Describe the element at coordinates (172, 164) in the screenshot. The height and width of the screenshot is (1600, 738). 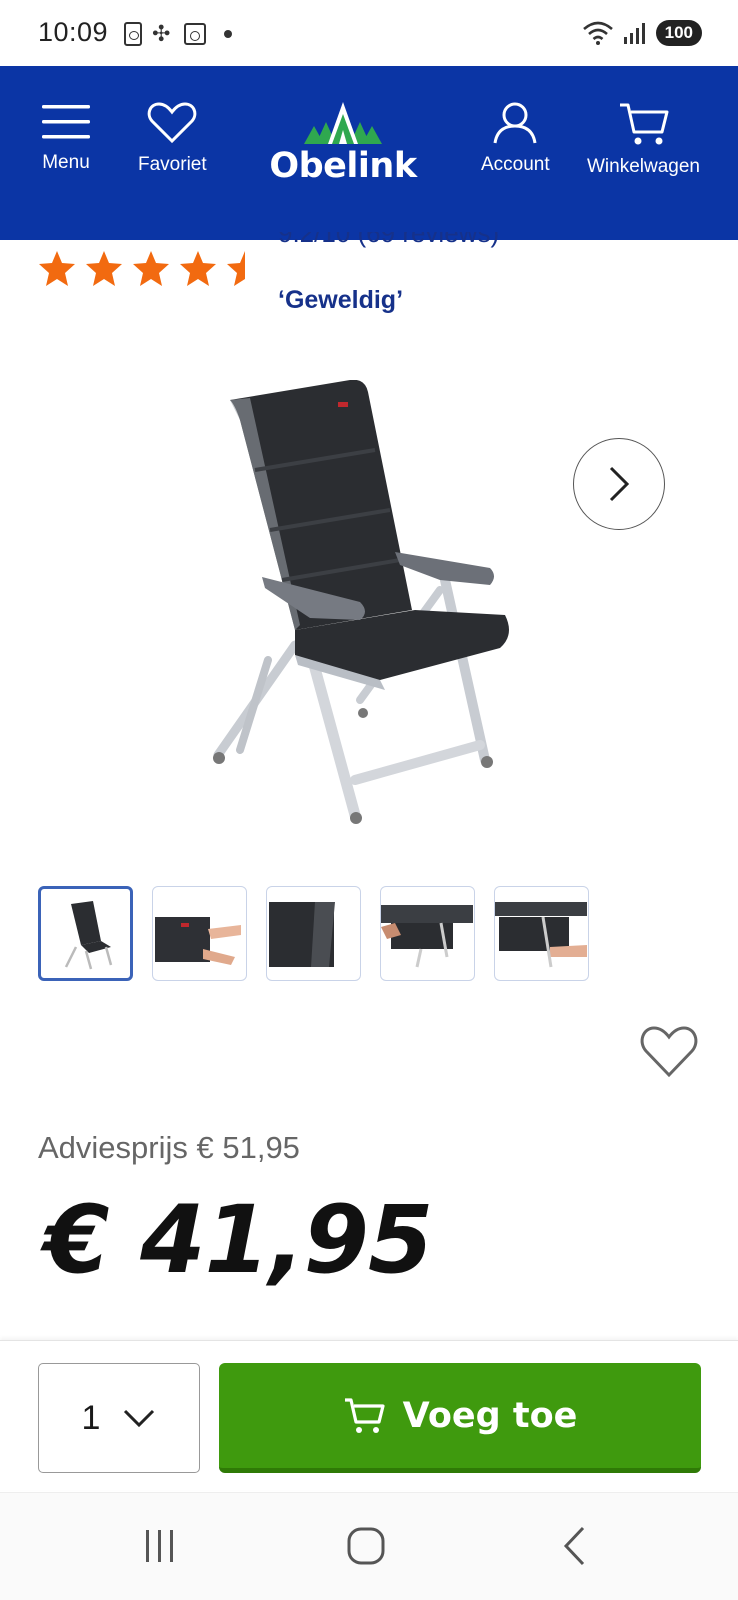
I see `favorites-label: Favoriet` at that location.